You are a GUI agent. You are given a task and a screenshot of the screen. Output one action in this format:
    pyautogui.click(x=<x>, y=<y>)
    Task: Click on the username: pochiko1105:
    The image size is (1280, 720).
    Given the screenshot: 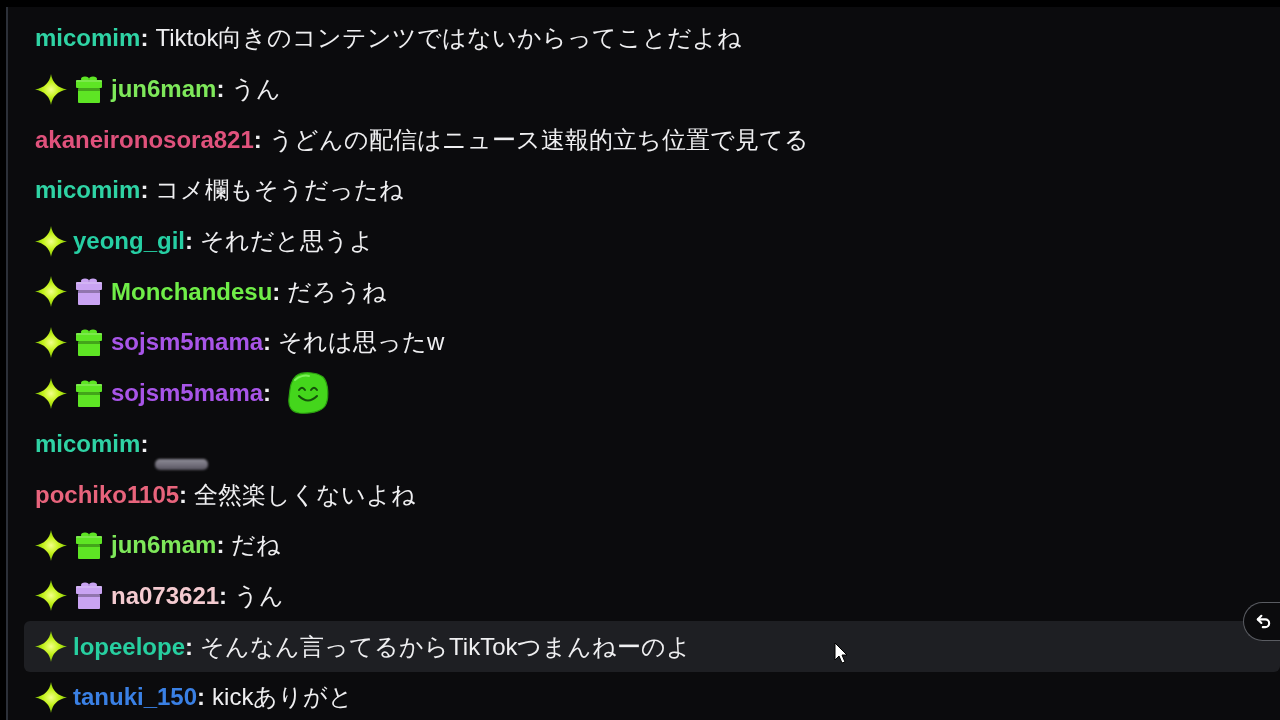 What is the action you would take?
    pyautogui.click(x=111, y=494)
    